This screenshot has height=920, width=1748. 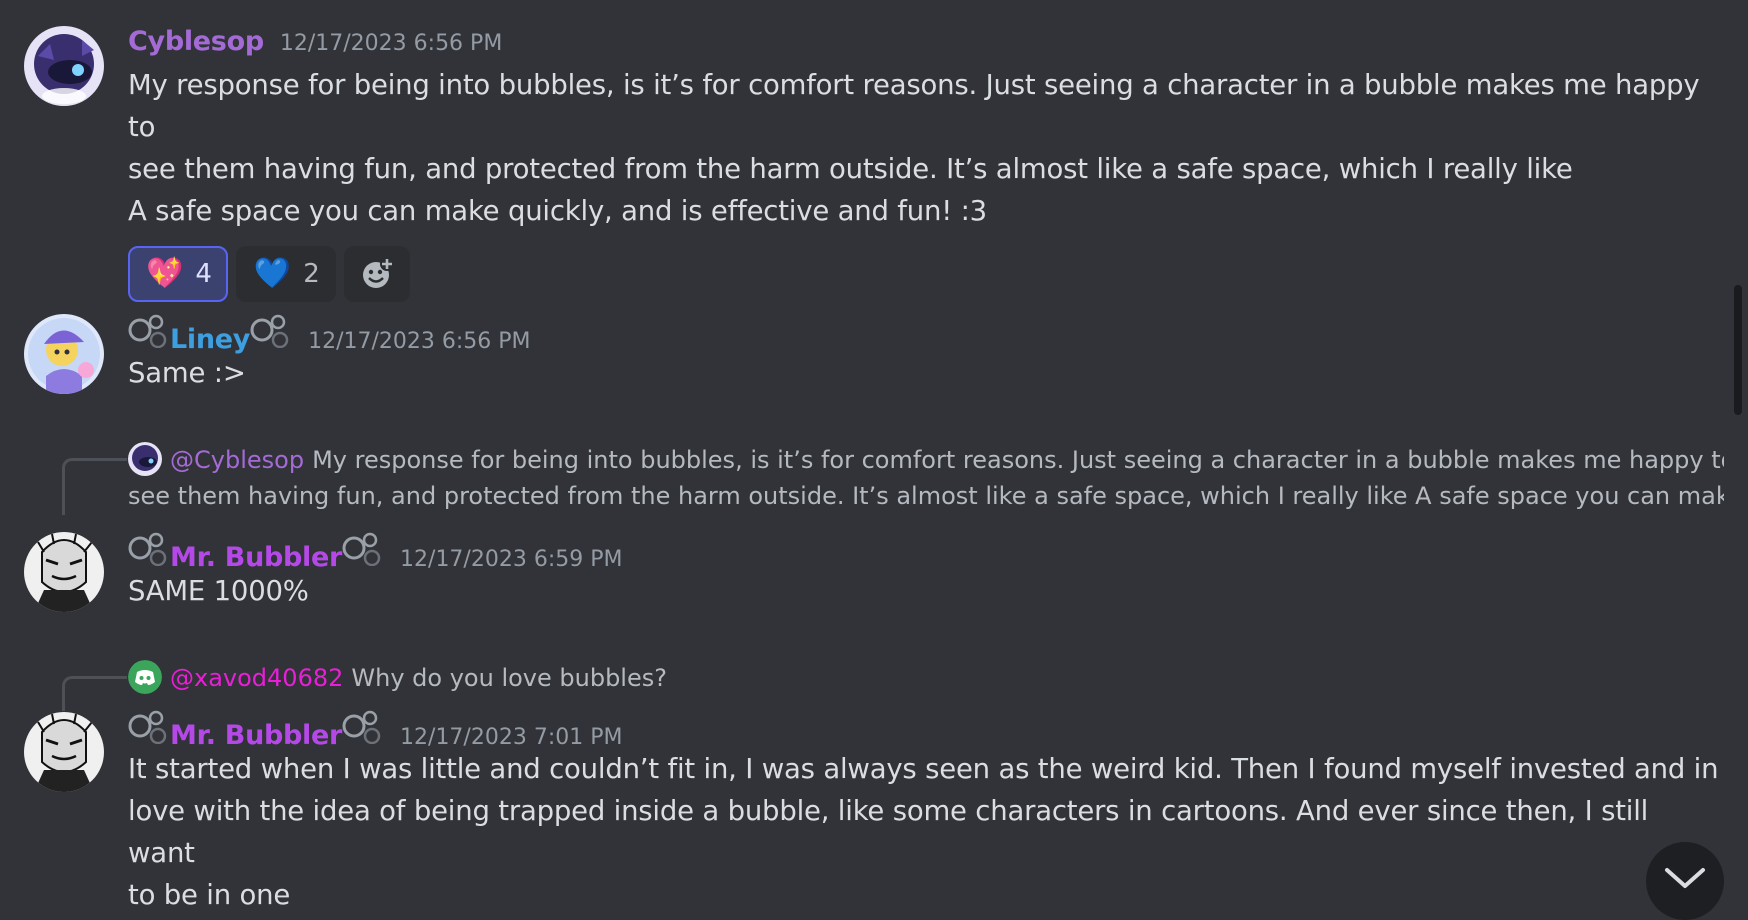 I want to click on add-reaction-icon, so click(x=378, y=272).